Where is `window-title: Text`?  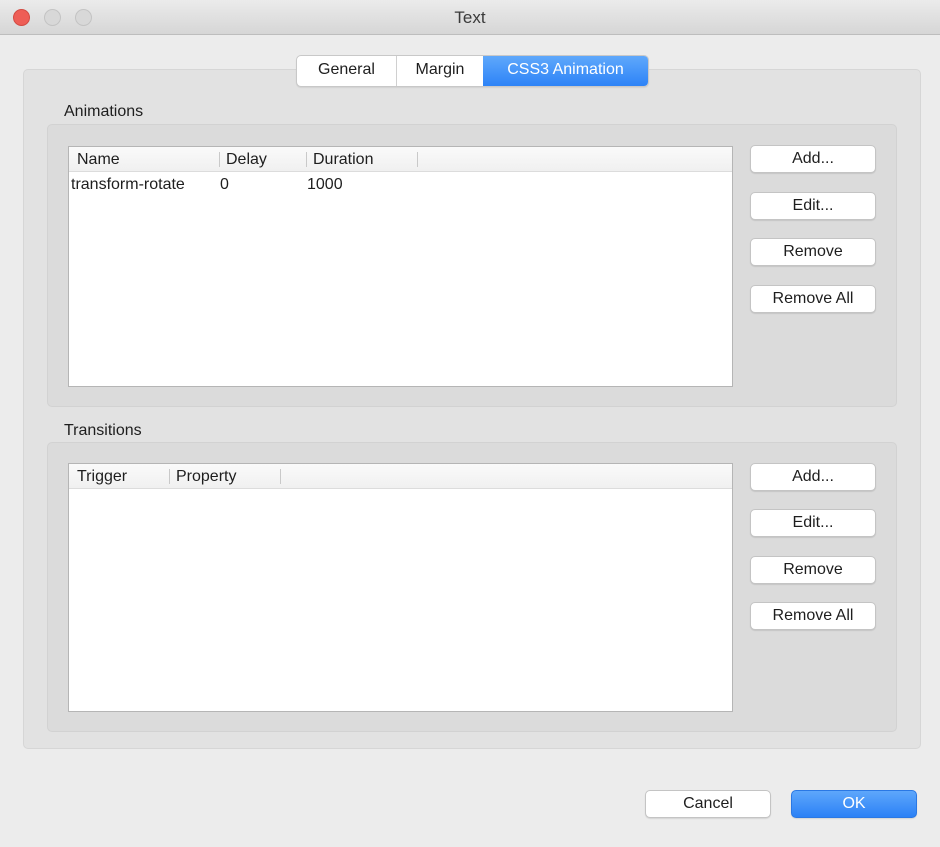 window-title: Text is located at coordinates (470, 17).